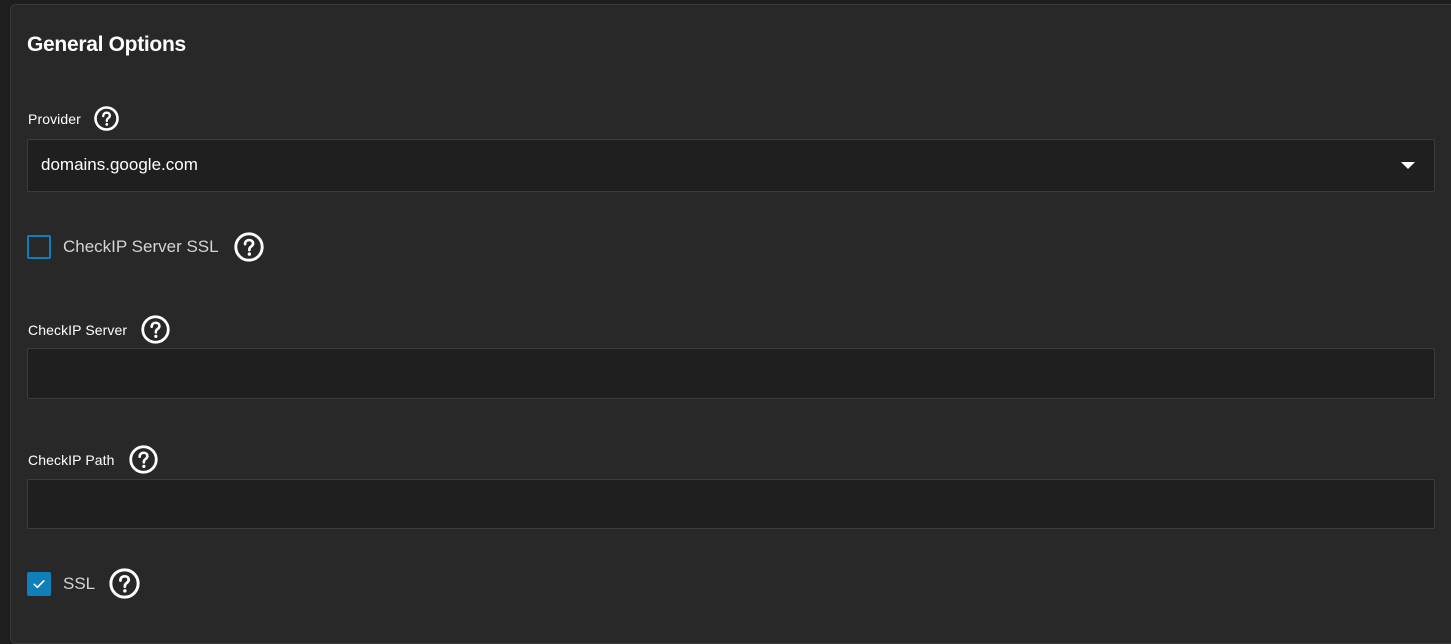 This screenshot has width=1451, height=644. I want to click on provider-select-value: domains.google.com, so click(119, 164).